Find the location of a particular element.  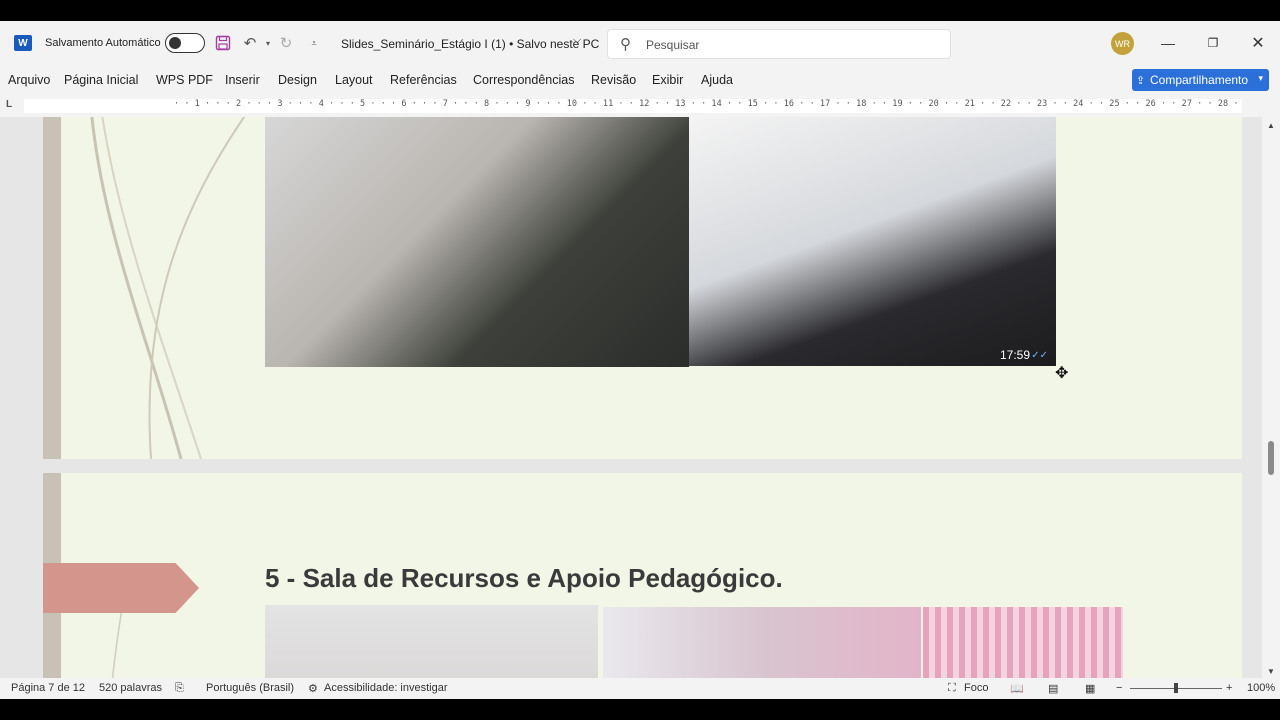

search-icon: ⚲ is located at coordinates (625, 44).